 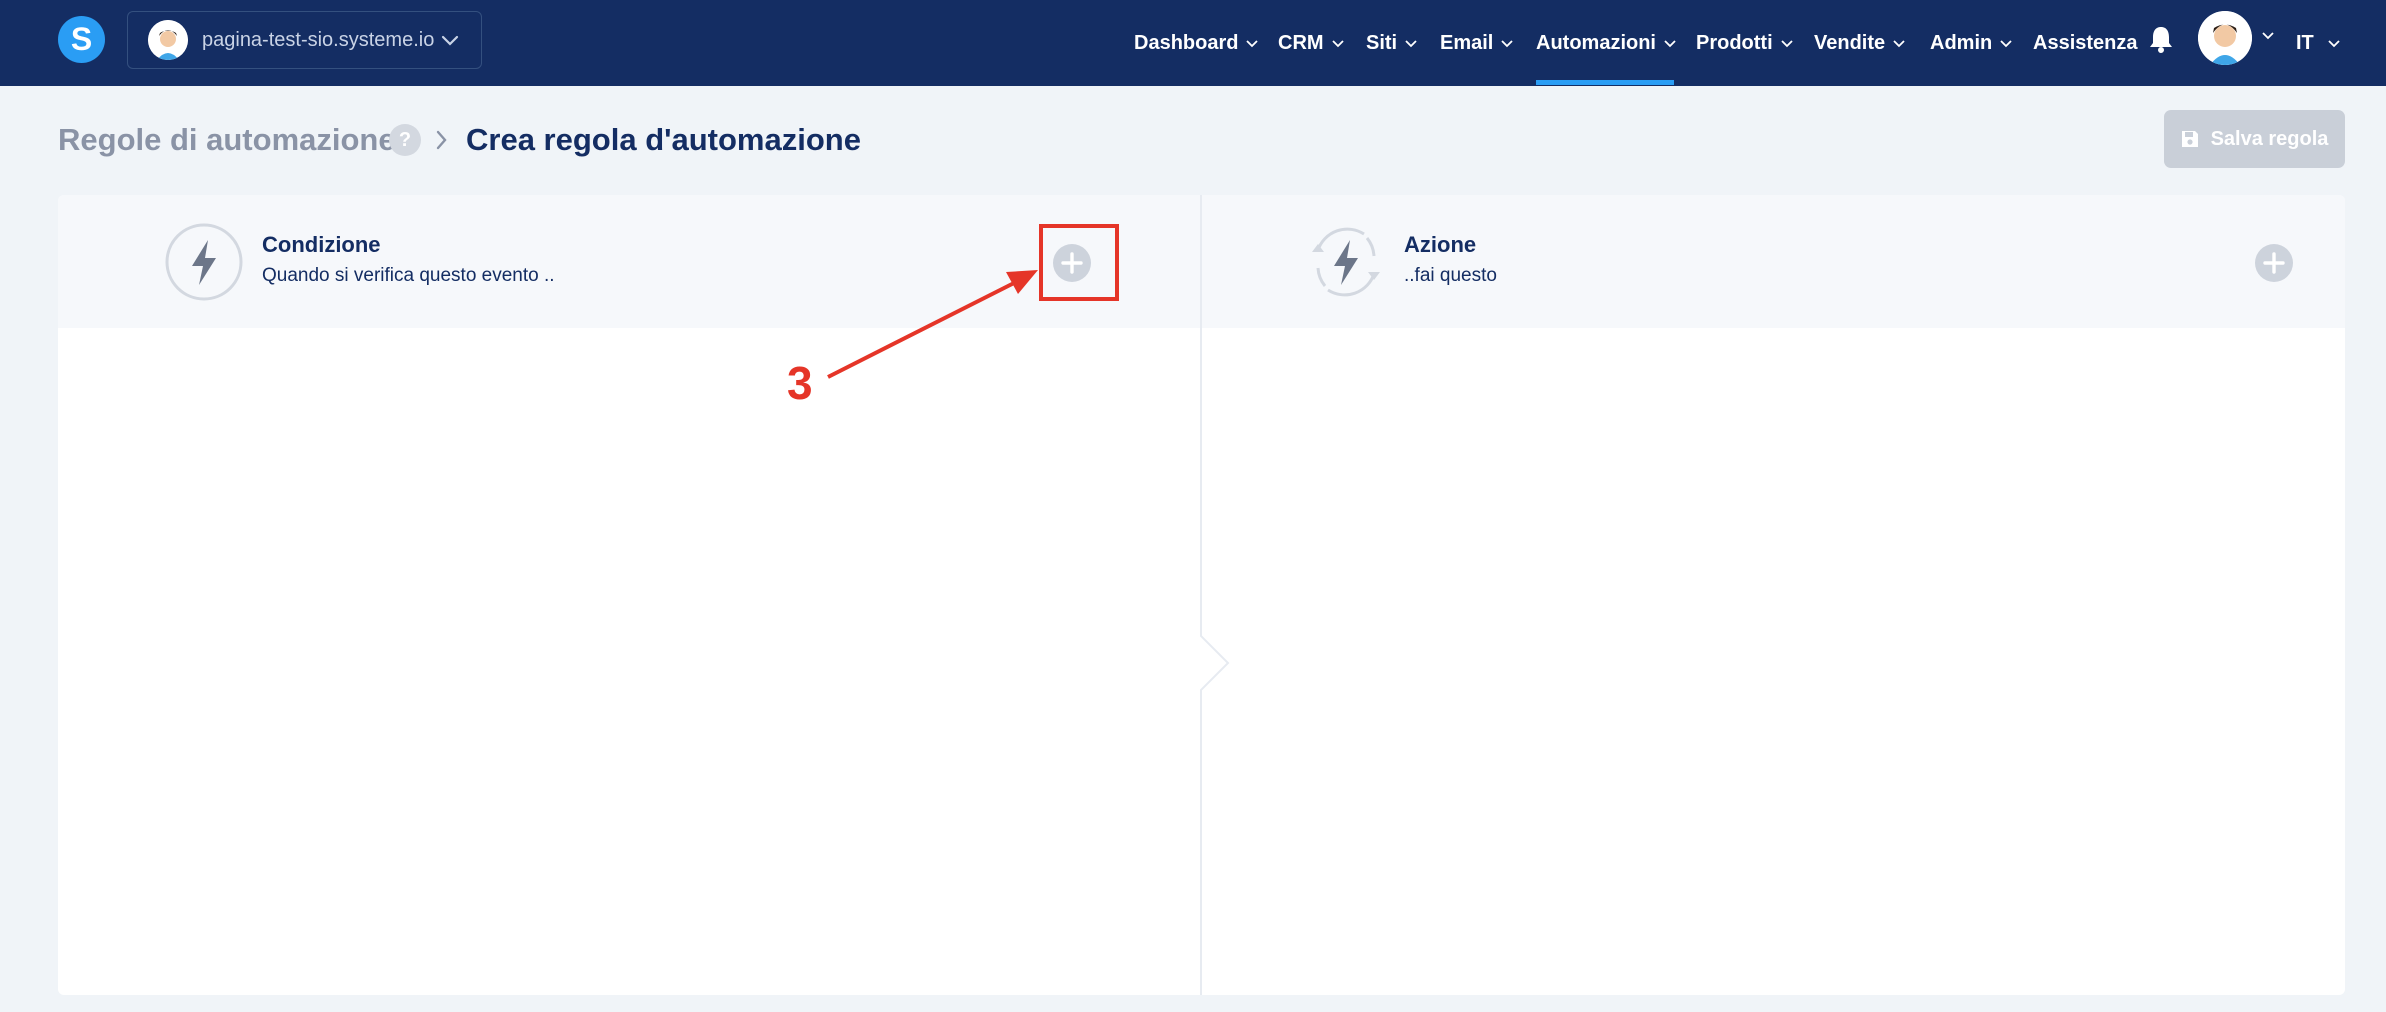 I want to click on nav-item-siti: Siti, so click(x=1391, y=43).